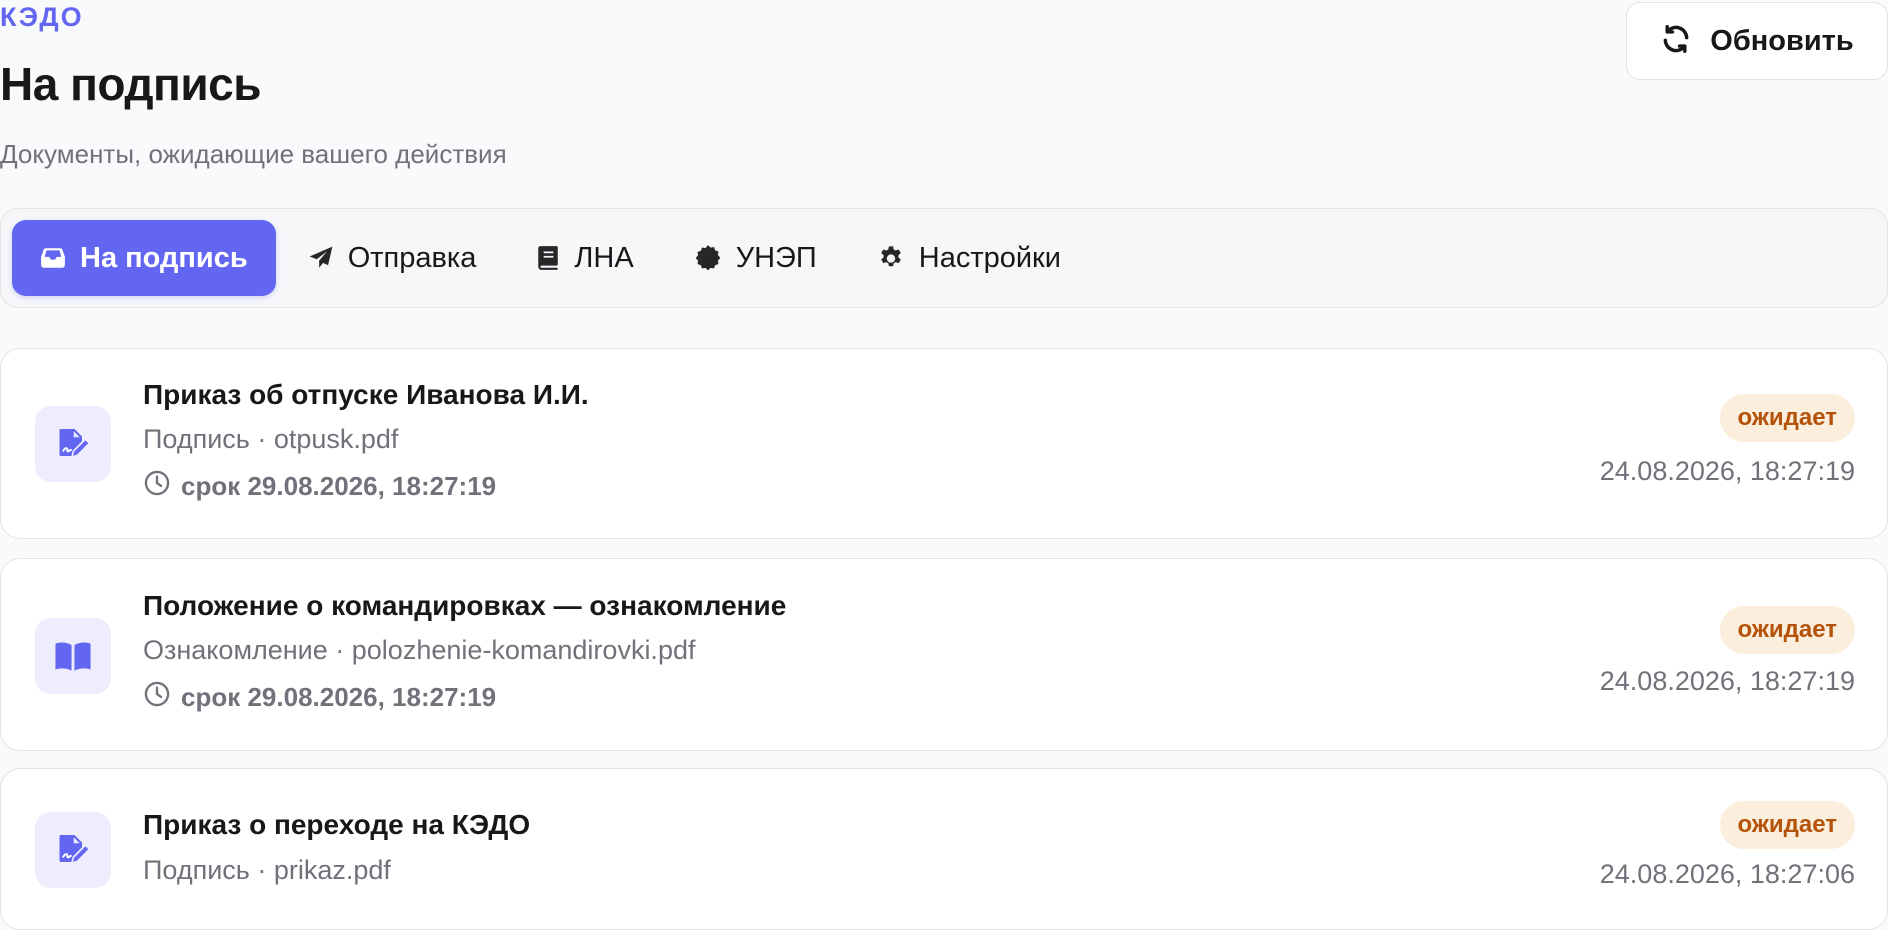 Image resolution: width=1888 pixels, height=930 pixels. What do you see at coordinates (412, 257) in the screenshot?
I see `tab-label: Отправка` at bounding box center [412, 257].